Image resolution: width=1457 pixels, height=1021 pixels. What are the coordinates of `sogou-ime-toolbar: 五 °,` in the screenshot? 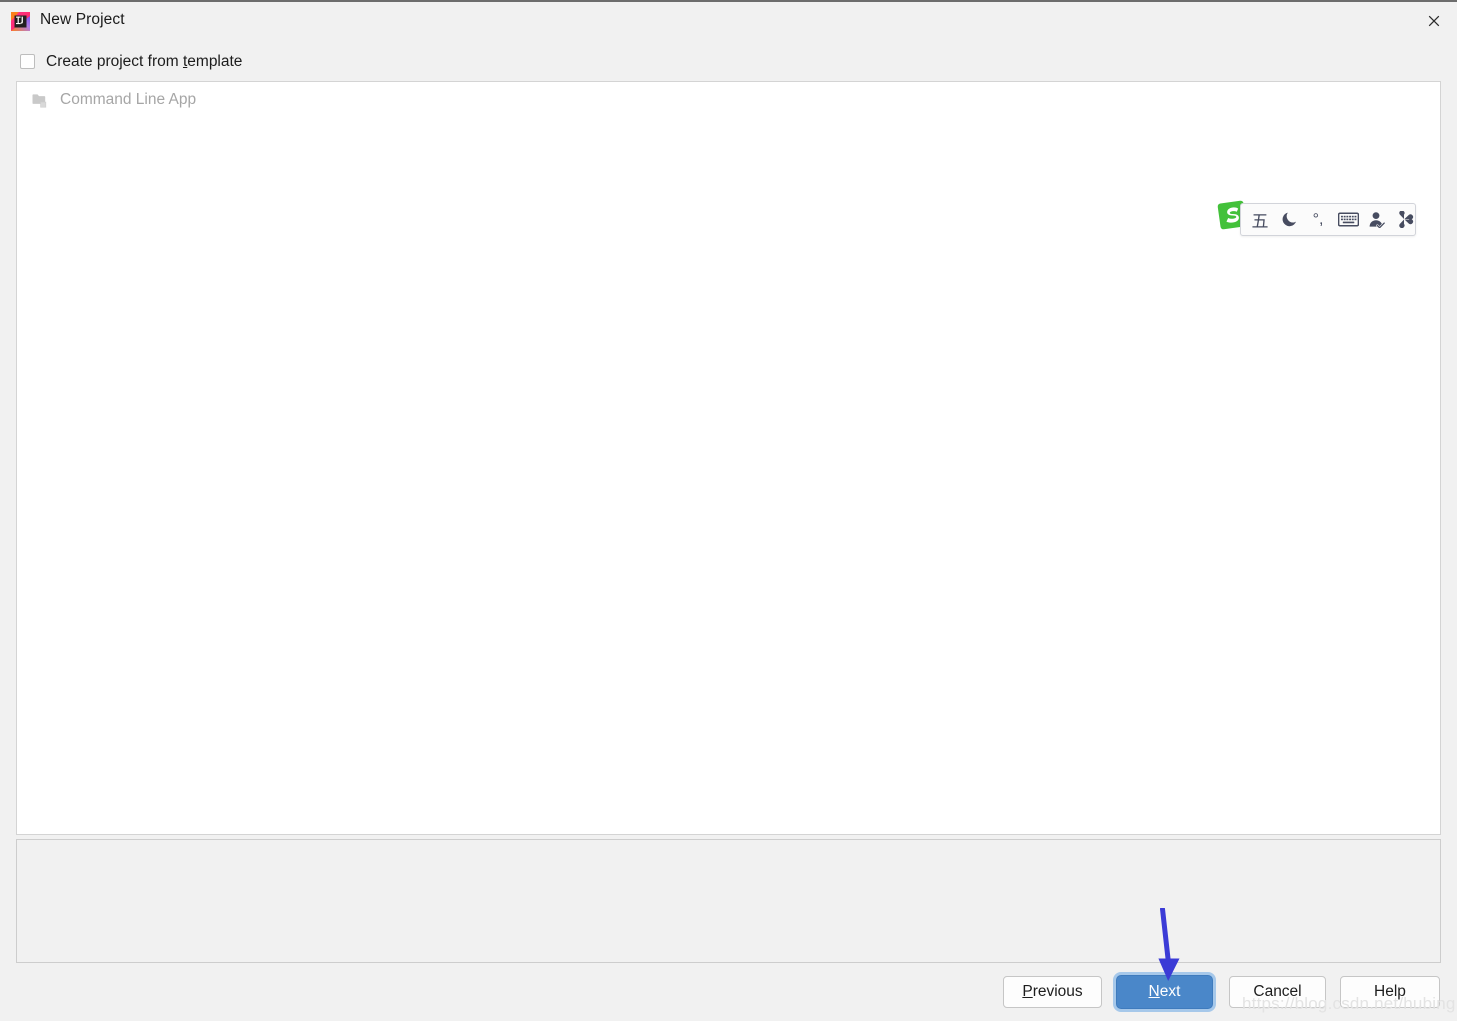 It's located at (1328, 219).